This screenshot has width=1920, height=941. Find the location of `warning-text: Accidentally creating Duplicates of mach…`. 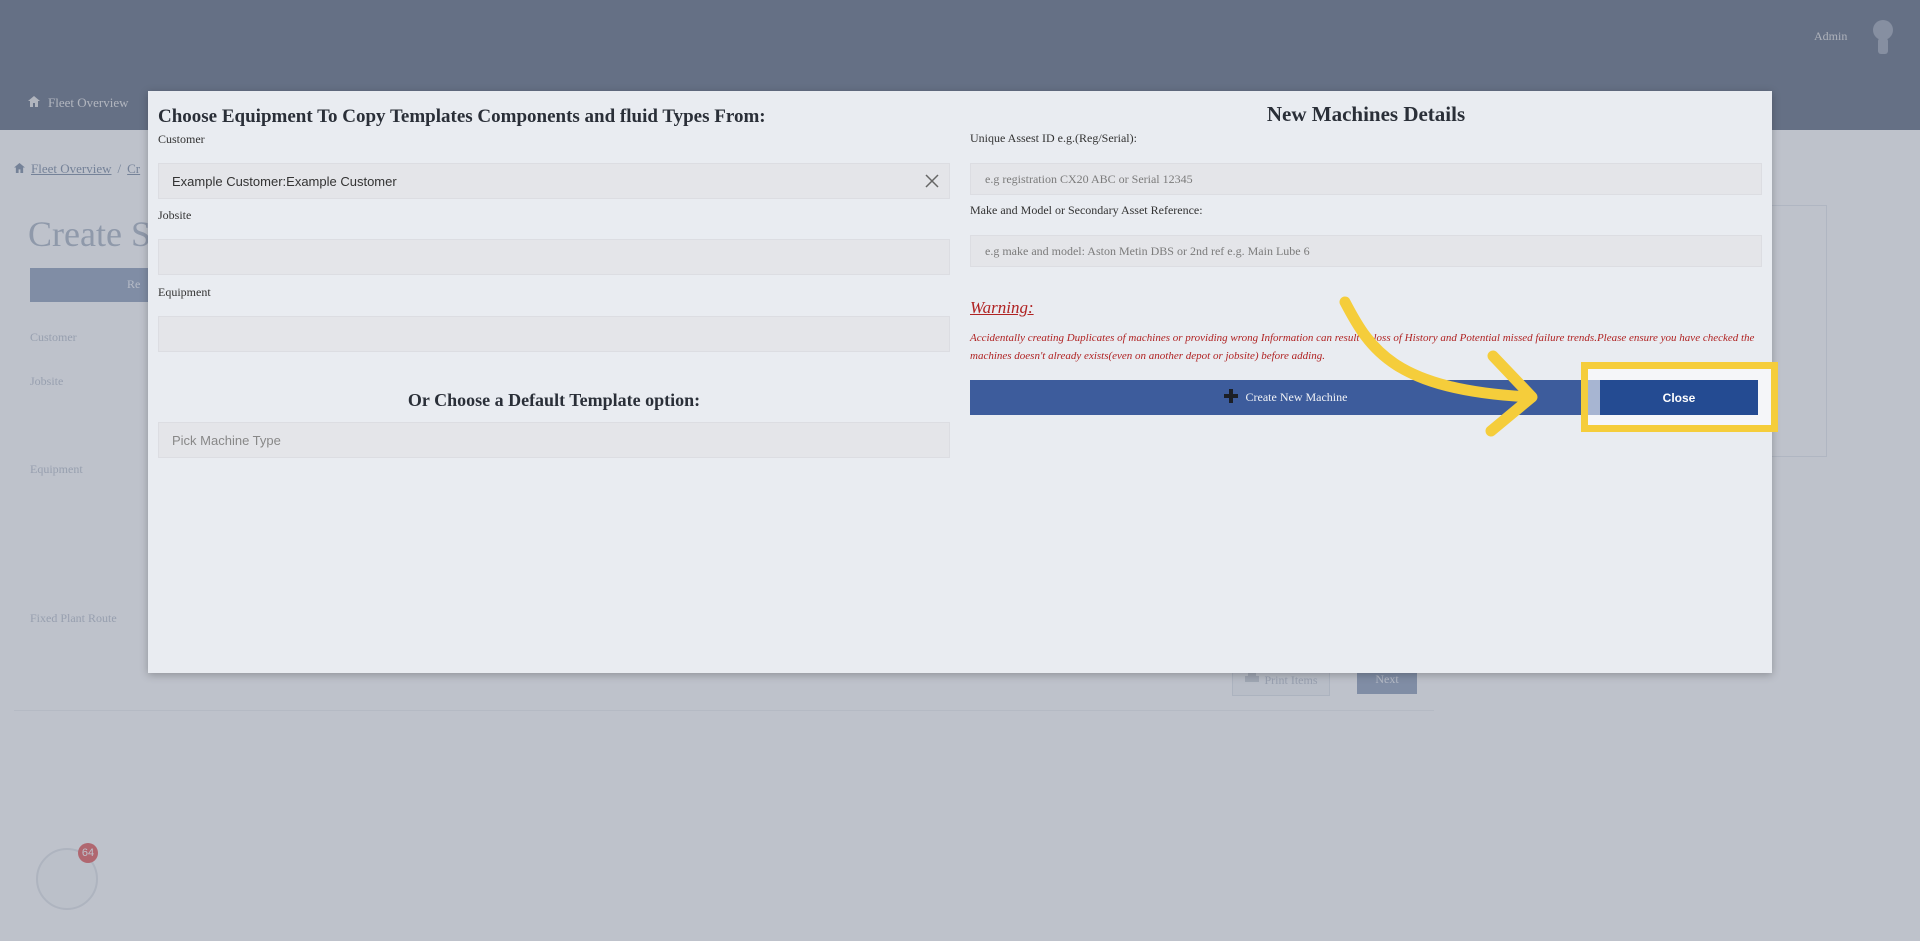

warning-text: Accidentally creating Duplicates of mach… is located at coordinates (1362, 347).